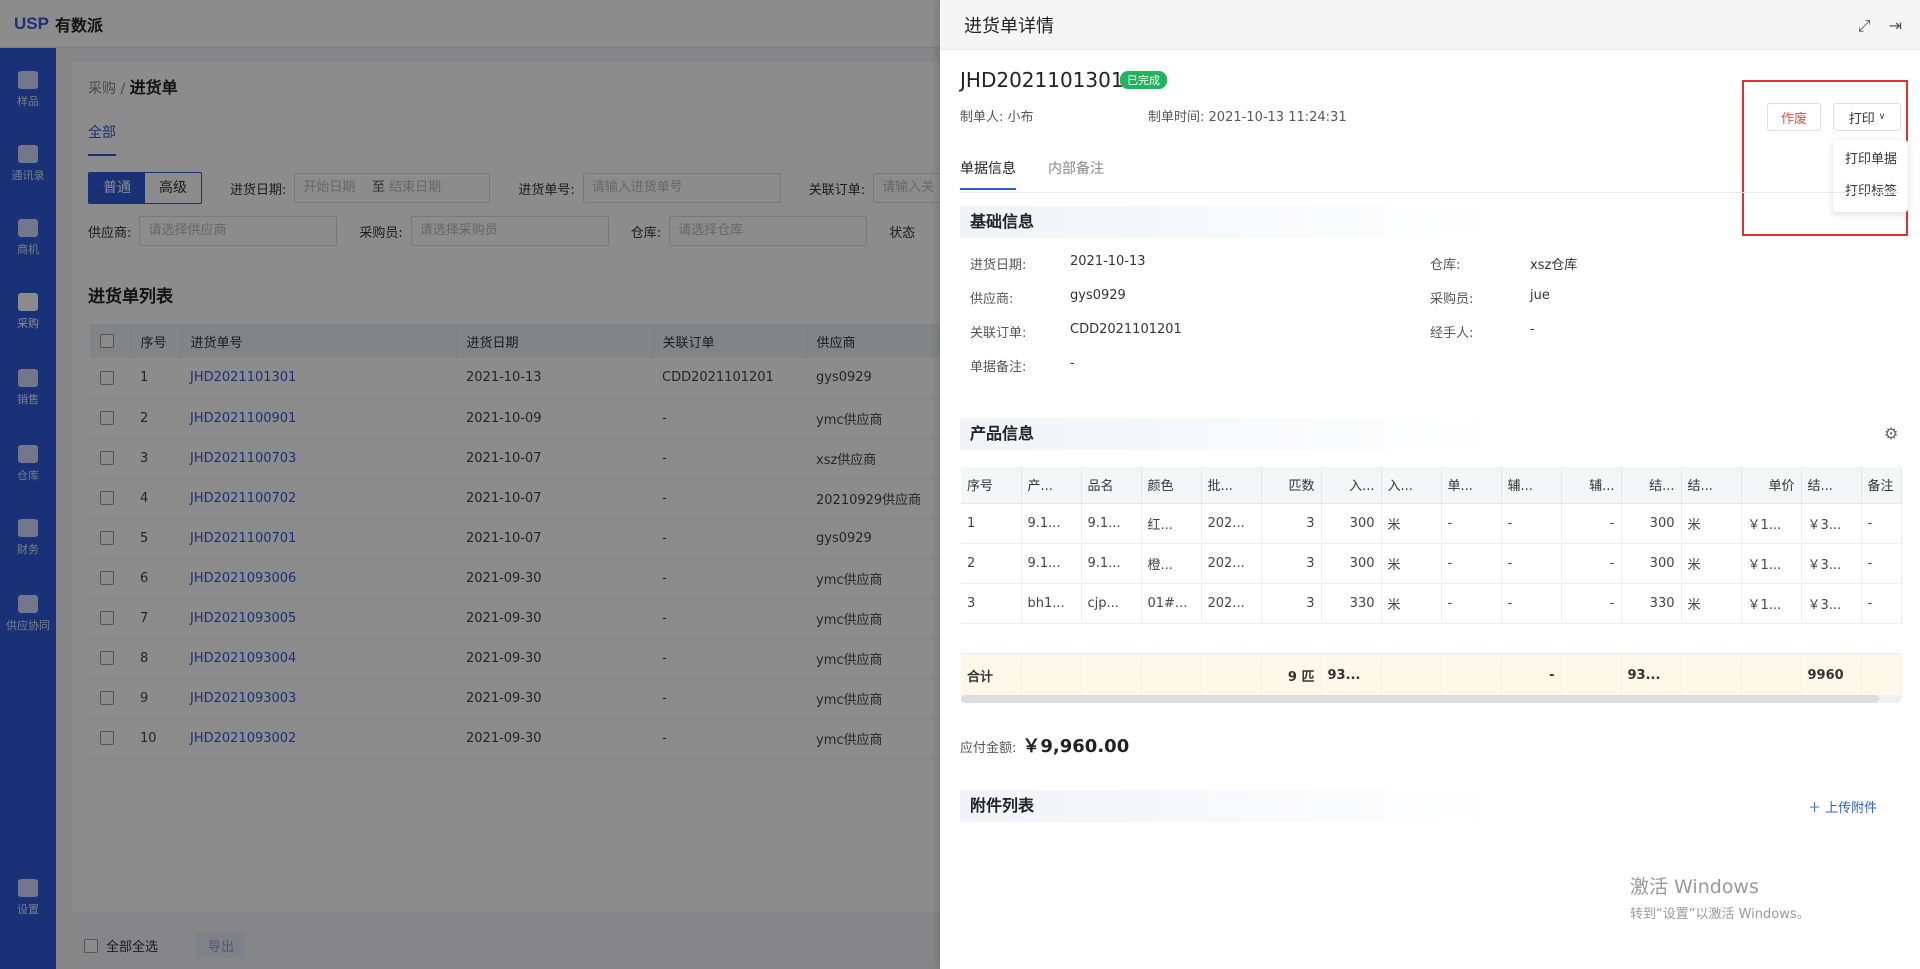 This screenshot has width=1920, height=969. I want to click on drawer-tabs: 单据信息 内部备注, so click(1032, 174).